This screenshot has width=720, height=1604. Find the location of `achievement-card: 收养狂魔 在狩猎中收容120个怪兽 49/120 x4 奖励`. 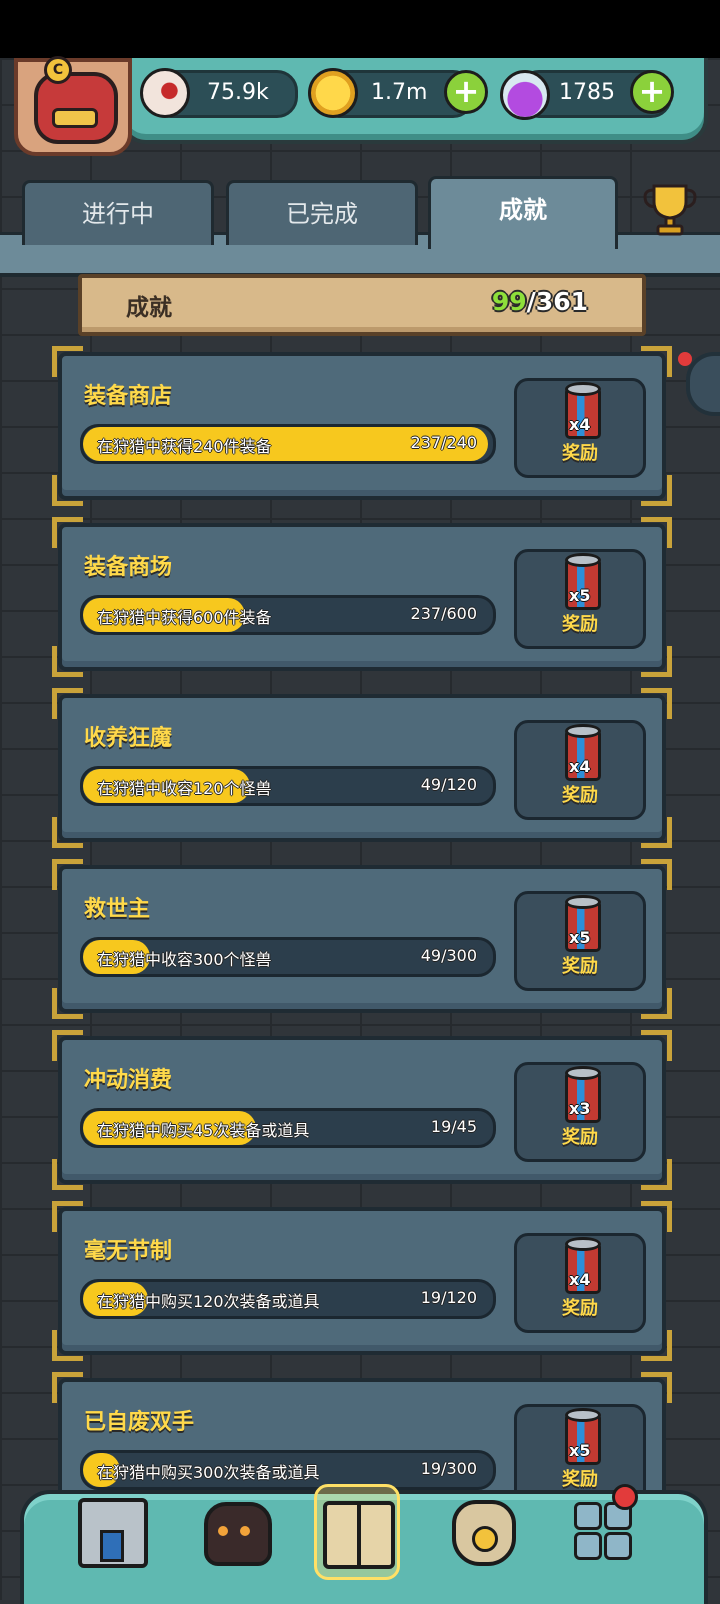

achievement-card: 收养狂魔 在狩猎中收容120个怪兽 49/120 x4 奖励 is located at coordinates (362, 768).